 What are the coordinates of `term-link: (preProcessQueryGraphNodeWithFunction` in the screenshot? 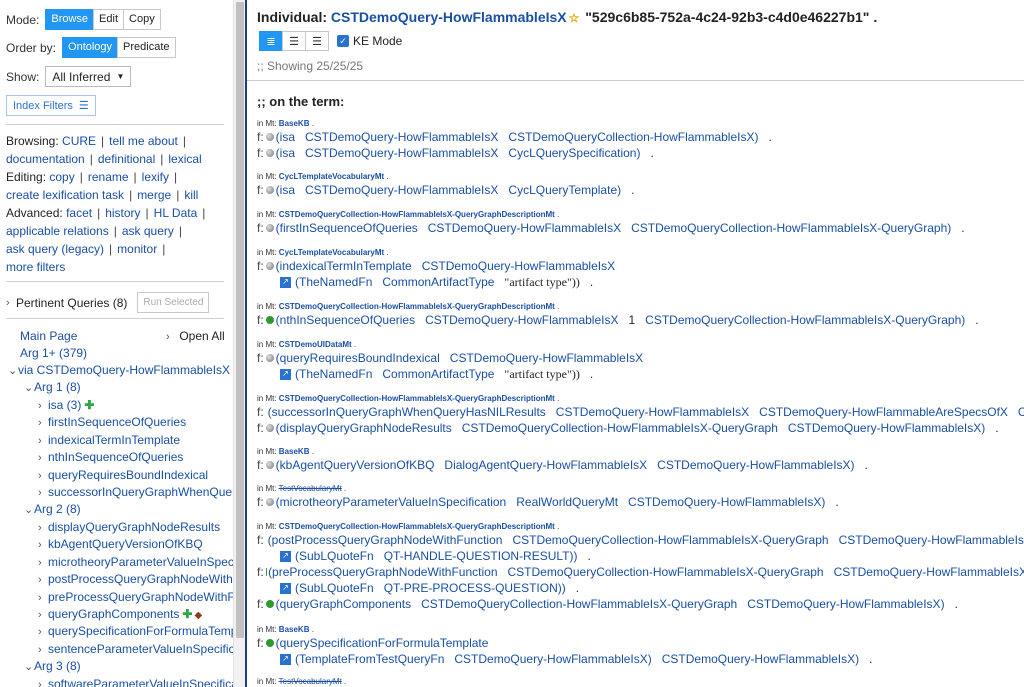 It's located at (382, 572).